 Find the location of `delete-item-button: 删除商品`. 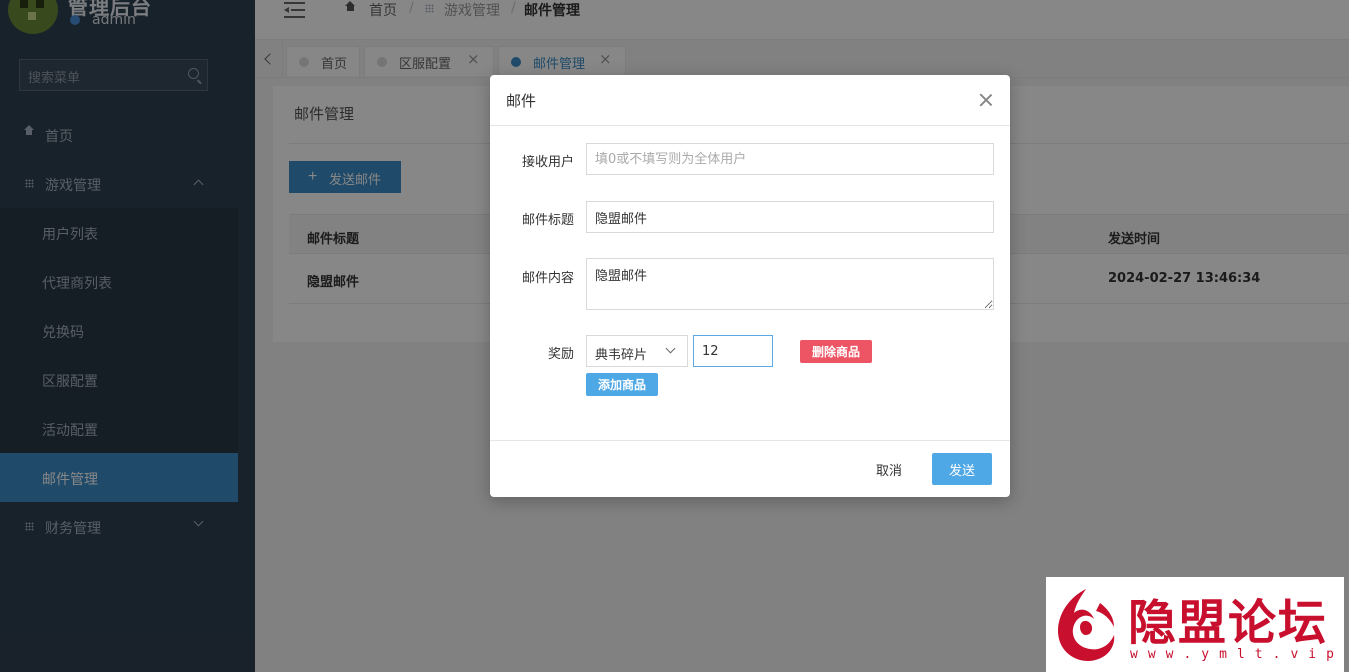

delete-item-button: 删除商品 is located at coordinates (836, 351).